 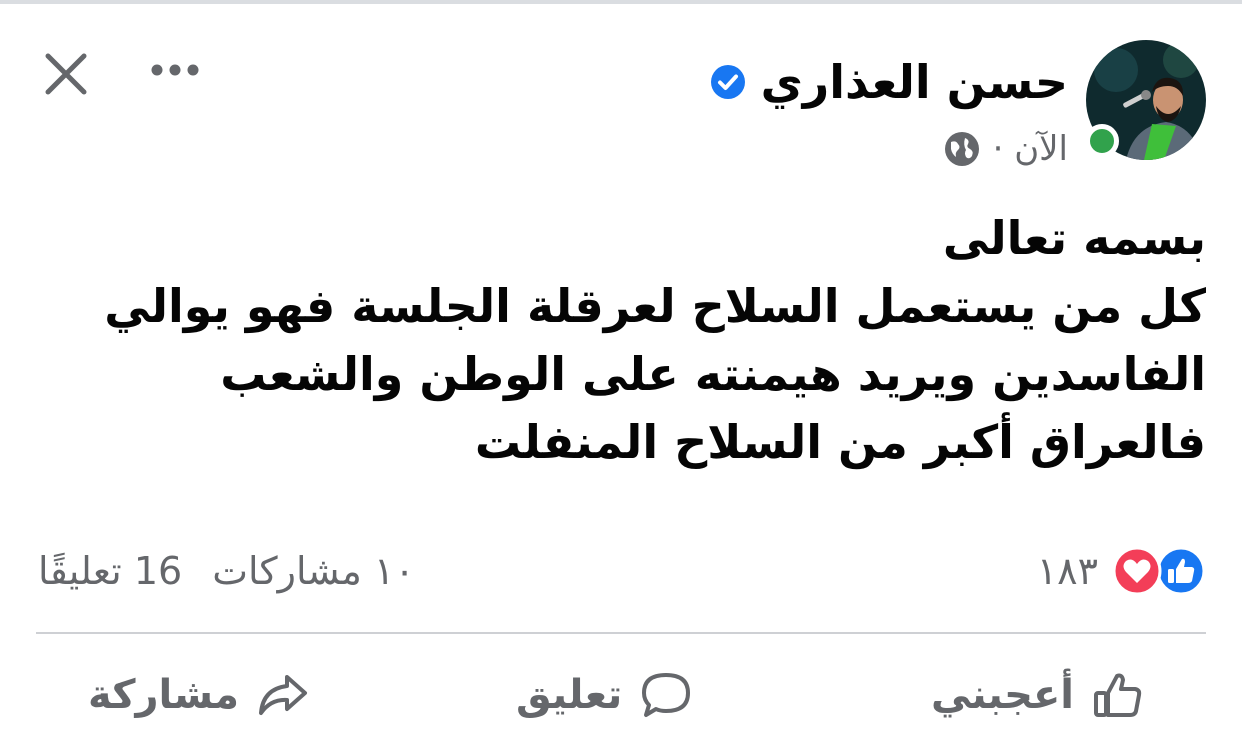 I want to click on comment-label: تعليق, so click(x=569, y=695).